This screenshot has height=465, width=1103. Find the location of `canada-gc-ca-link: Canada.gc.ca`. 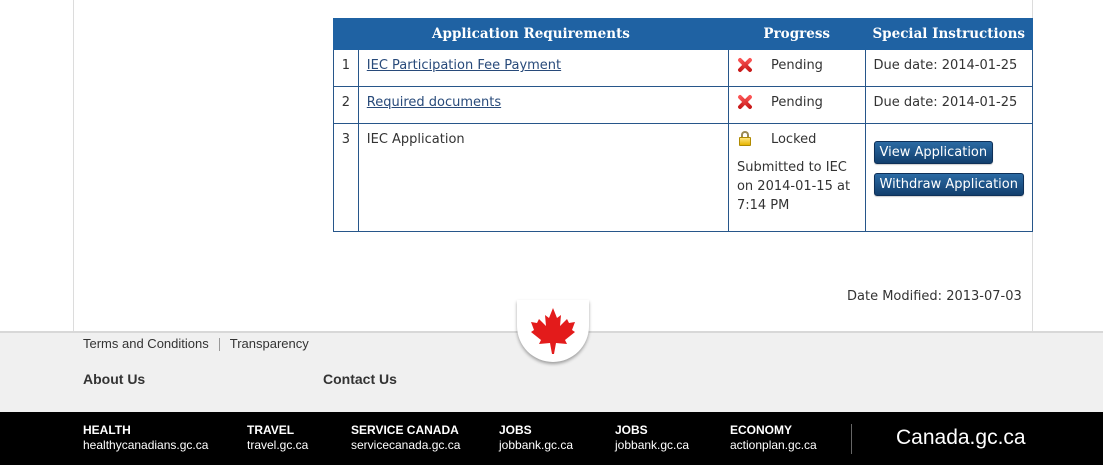

canada-gc-ca-link: Canada.gc.ca is located at coordinates (961, 438).